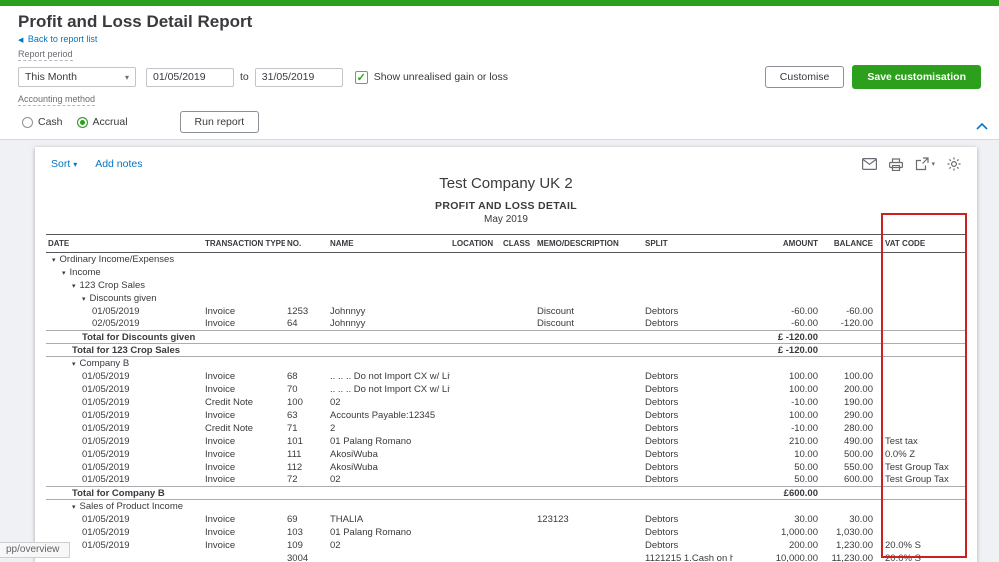 The height and width of the screenshot is (562, 999). Describe the element at coordinates (776, 493) in the screenshot. I see `total-amount: £600.00` at that location.